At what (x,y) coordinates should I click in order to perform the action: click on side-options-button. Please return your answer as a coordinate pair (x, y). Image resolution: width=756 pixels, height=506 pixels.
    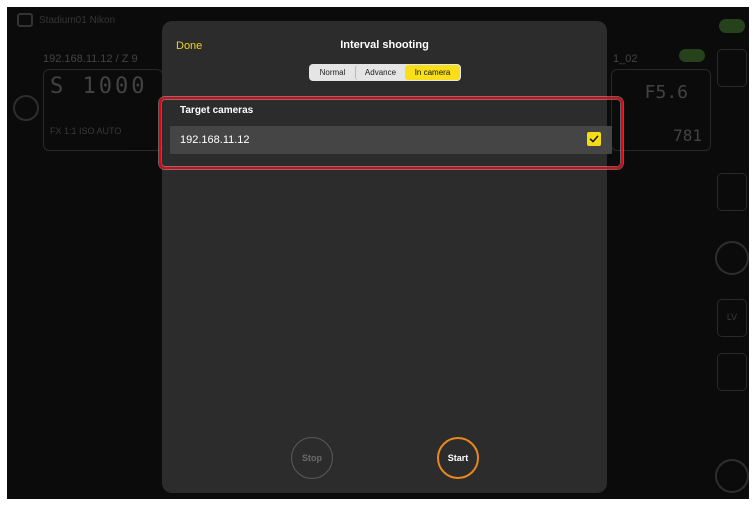
    Looking at the image, I should click on (732, 372).